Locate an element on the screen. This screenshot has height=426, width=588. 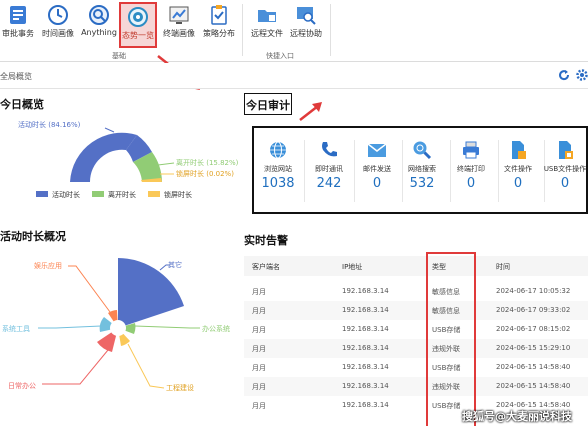
audit-item-print: 终端打印 0 is located at coordinates (471, 173).